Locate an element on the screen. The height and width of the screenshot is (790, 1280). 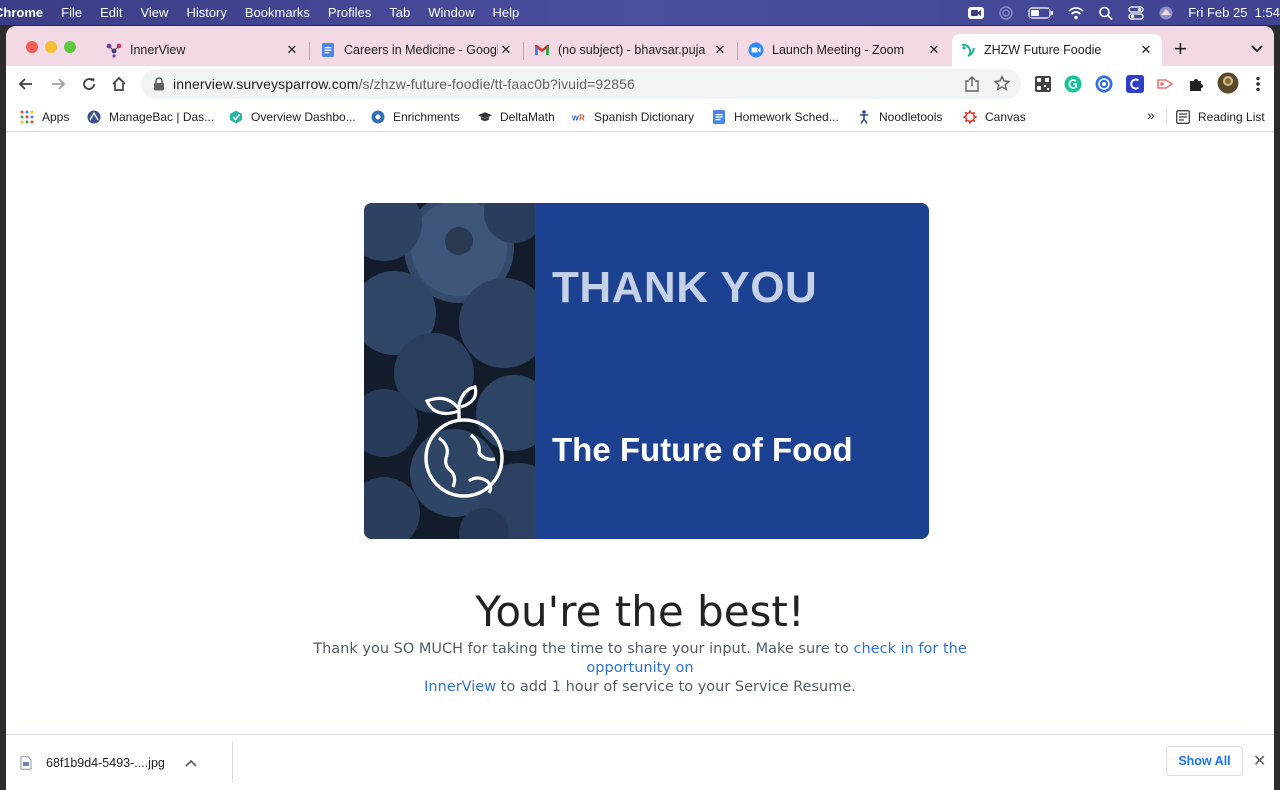
menu-bar-status-area: Fri Feb 25 1:54 is located at coordinates (1124, 12).